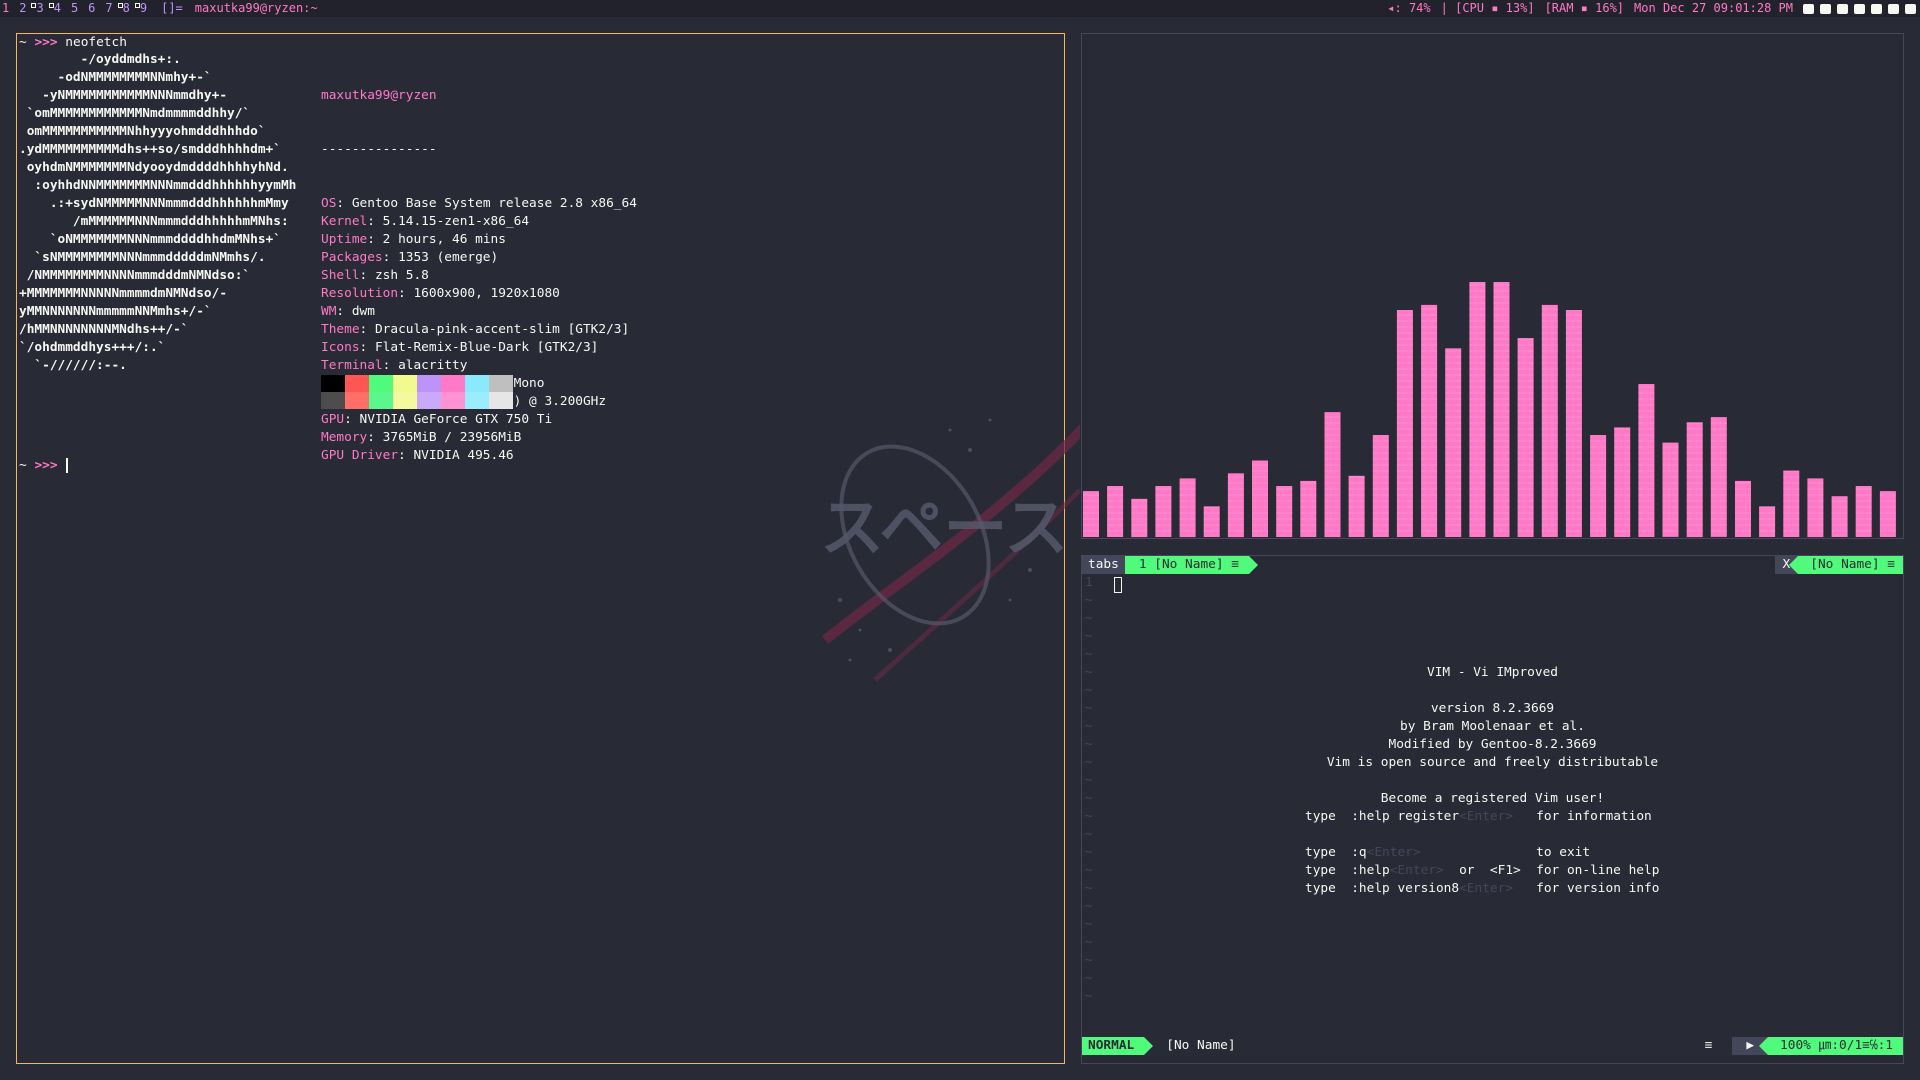 The width and height of the screenshot is (1920, 1080). What do you see at coordinates (1846, 565) in the screenshot?
I see `buffer-label: [No Name] ≡` at bounding box center [1846, 565].